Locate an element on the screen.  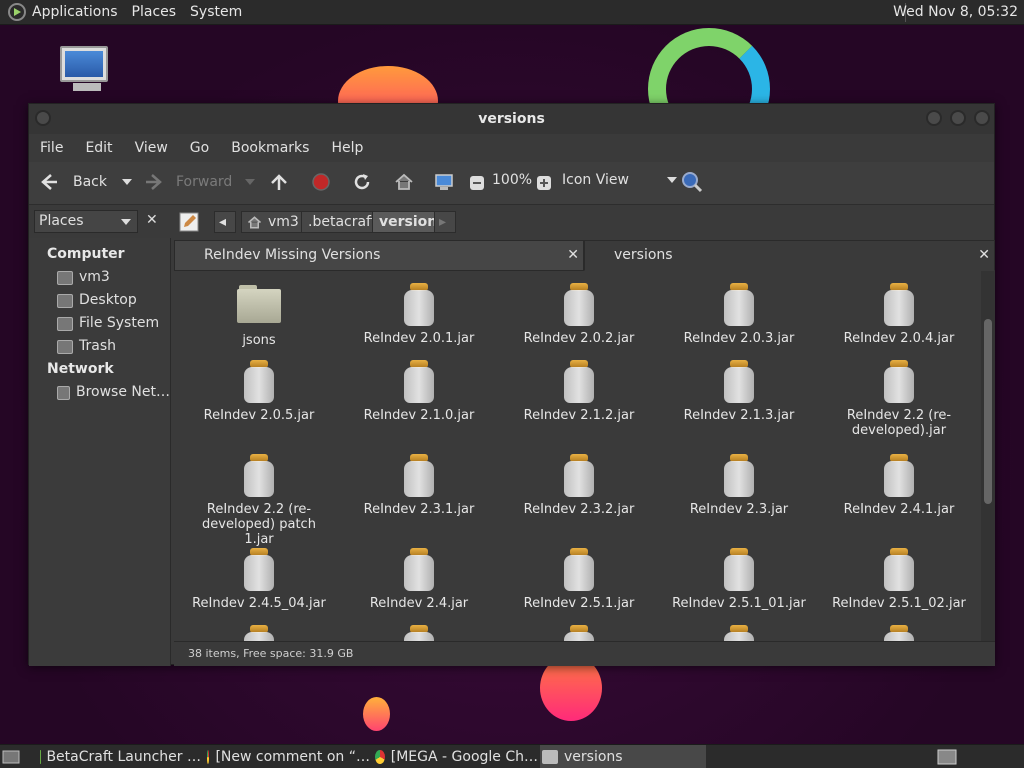
file-item: ReIndev 2.4.5_04.jar is located at coordinates (259, 579).